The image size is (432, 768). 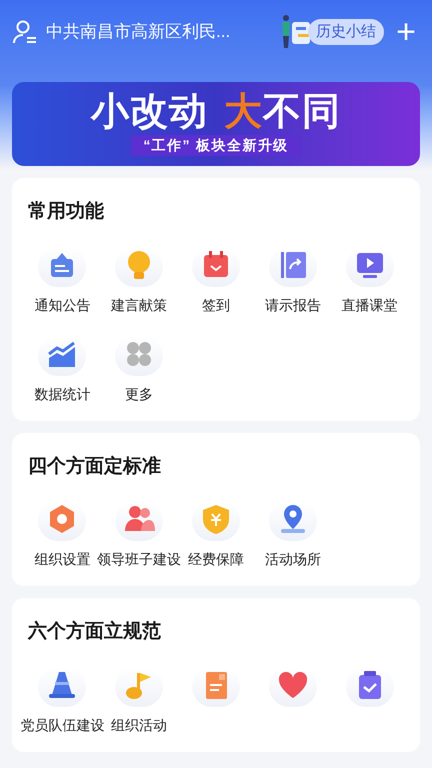 What do you see at coordinates (370, 305) in the screenshot?
I see `feature-label: 直播课堂` at bounding box center [370, 305].